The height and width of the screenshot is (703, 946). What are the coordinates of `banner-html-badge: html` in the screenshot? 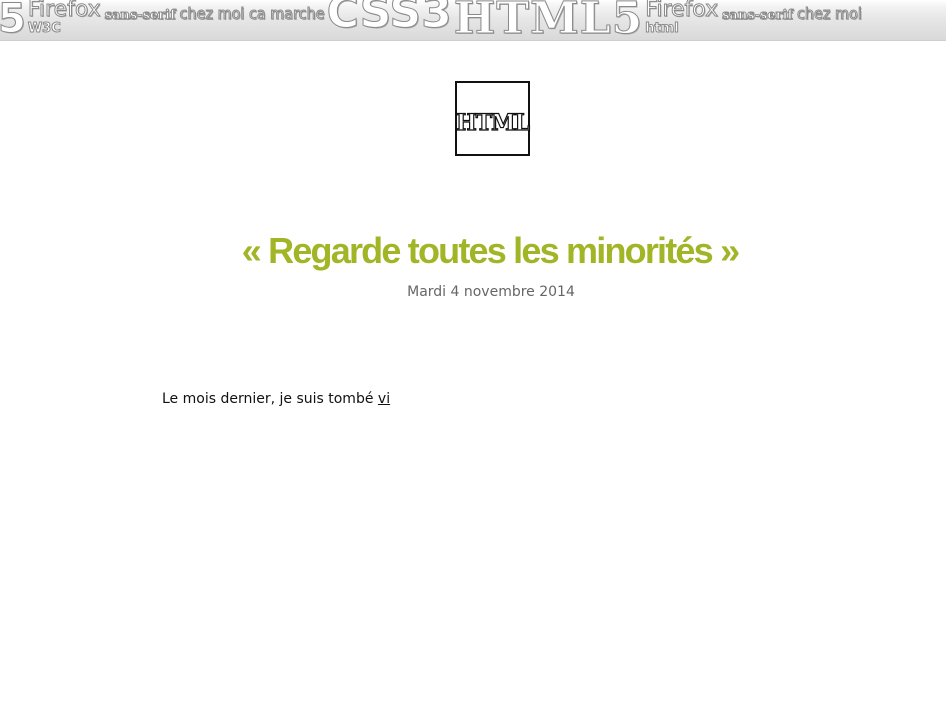 It's located at (662, 29).